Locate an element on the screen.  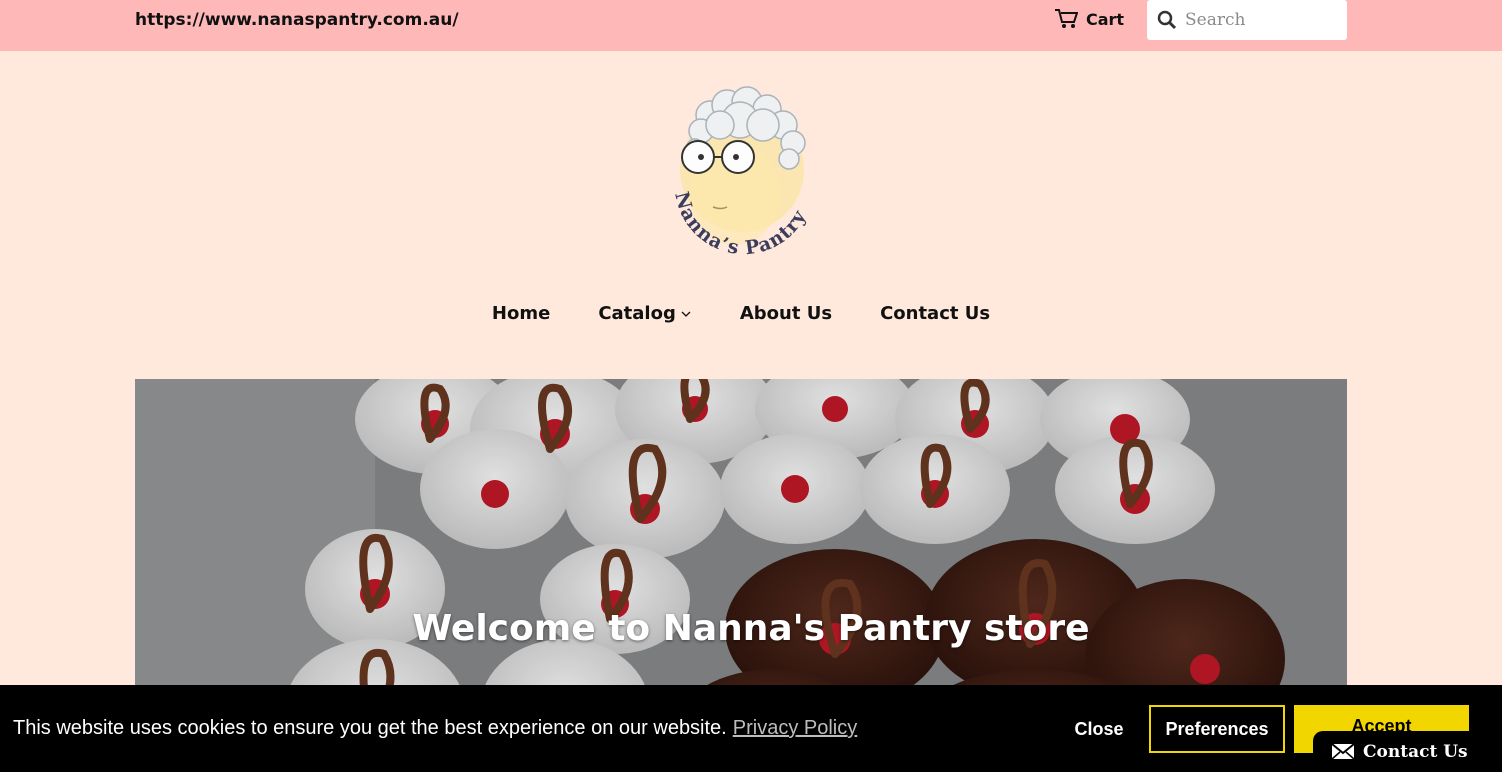
cart-label: Cart is located at coordinates (1105, 19).